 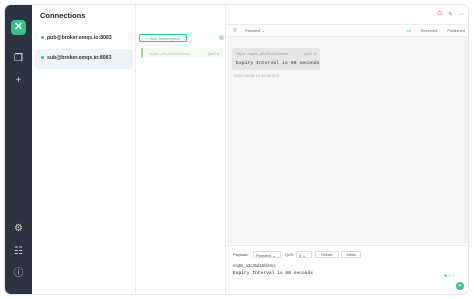 What do you see at coordinates (255, 30) in the screenshot?
I see `format-select: Plaintext ⌄` at bounding box center [255, 30].